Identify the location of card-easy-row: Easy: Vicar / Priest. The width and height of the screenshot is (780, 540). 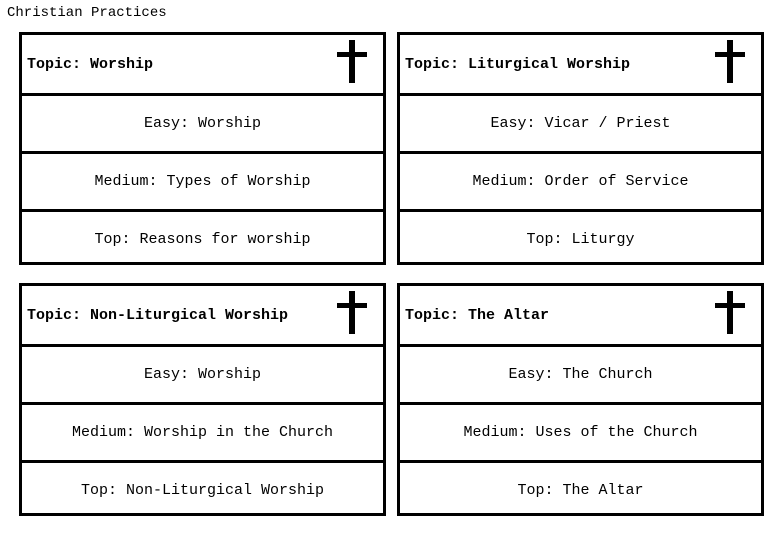
(580, 122).